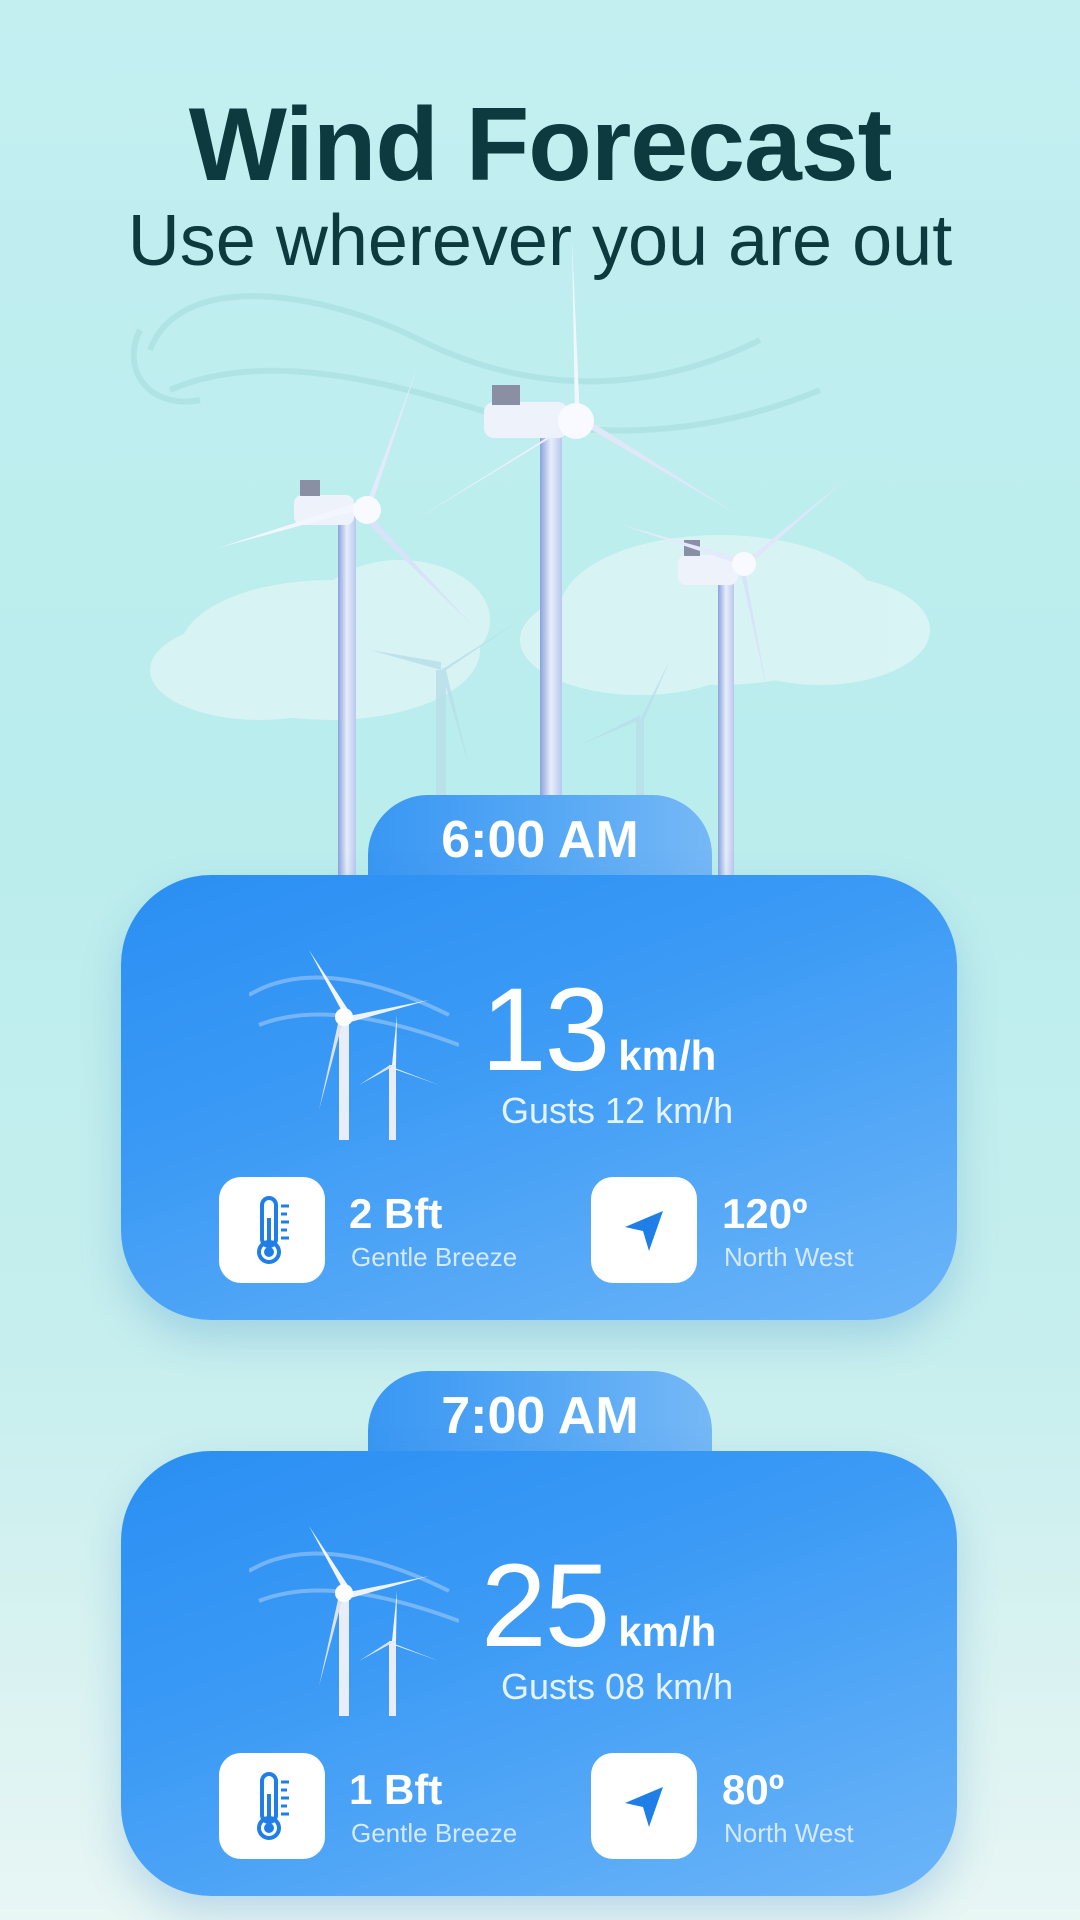 The image size is (1080, 1920). What do you see at coordinates (753, 1789) in the screenshot?
I see `direction-value: 80º` at bounding box center [753, 1789].